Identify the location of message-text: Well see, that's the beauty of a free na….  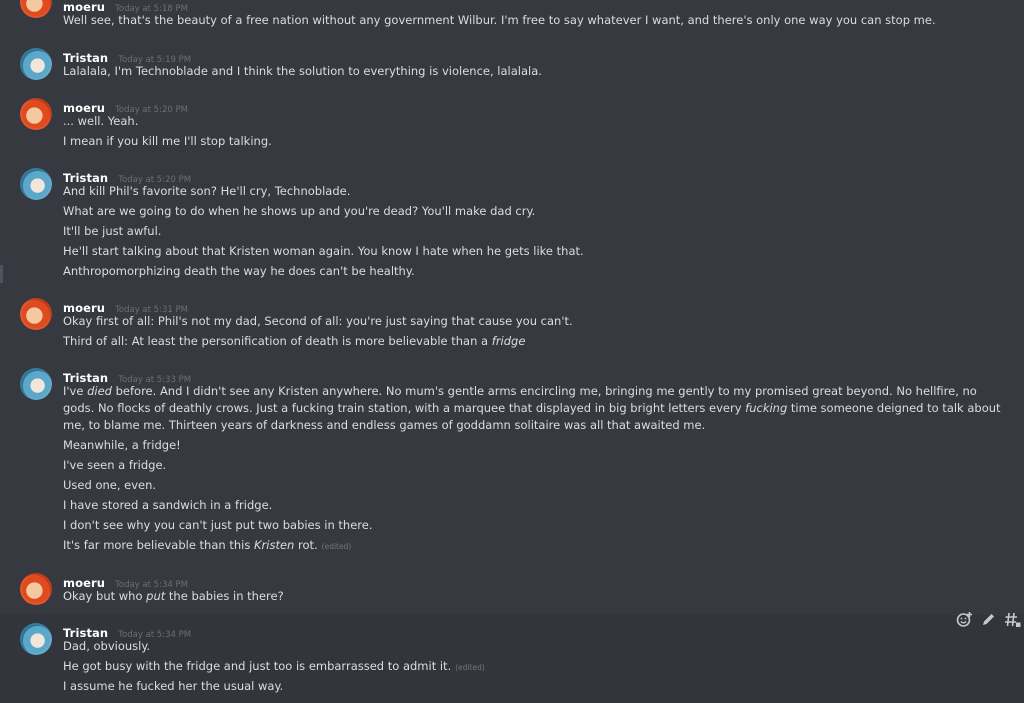
(499, 20).